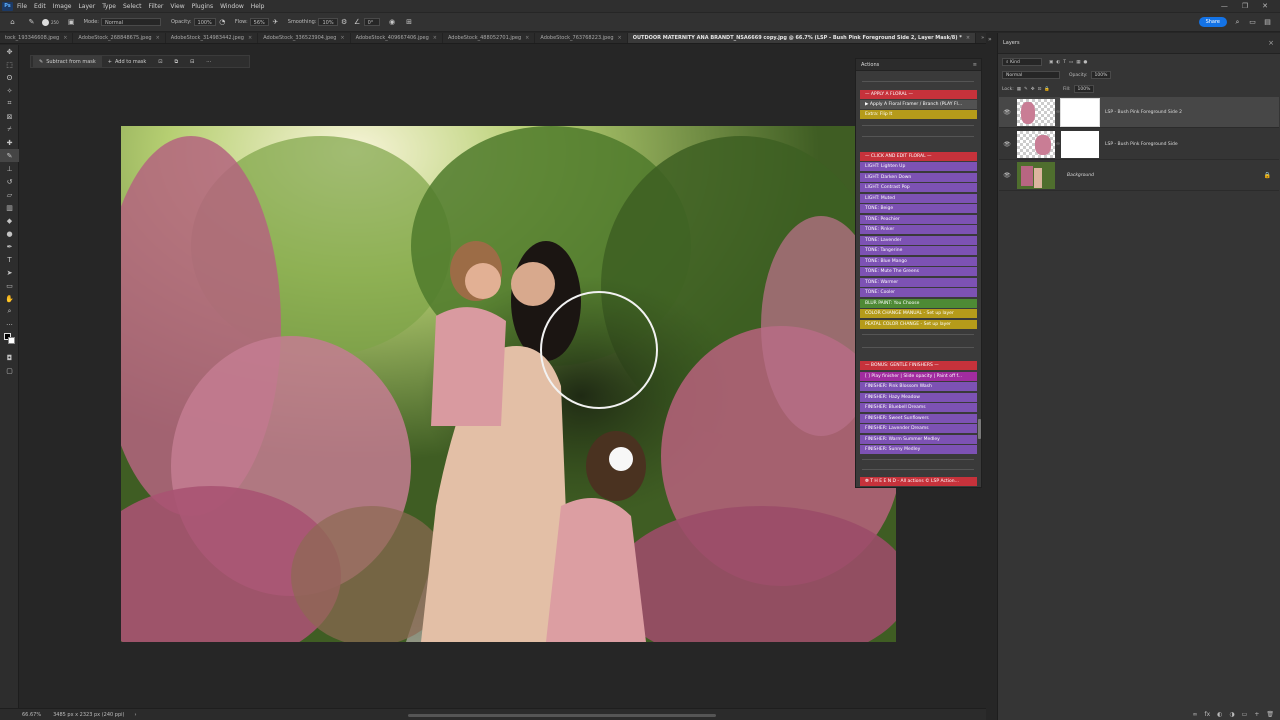  Describe the element at coordinates (9, 324) in the screenshot. I see `more-tools-icon: ···` at that location.